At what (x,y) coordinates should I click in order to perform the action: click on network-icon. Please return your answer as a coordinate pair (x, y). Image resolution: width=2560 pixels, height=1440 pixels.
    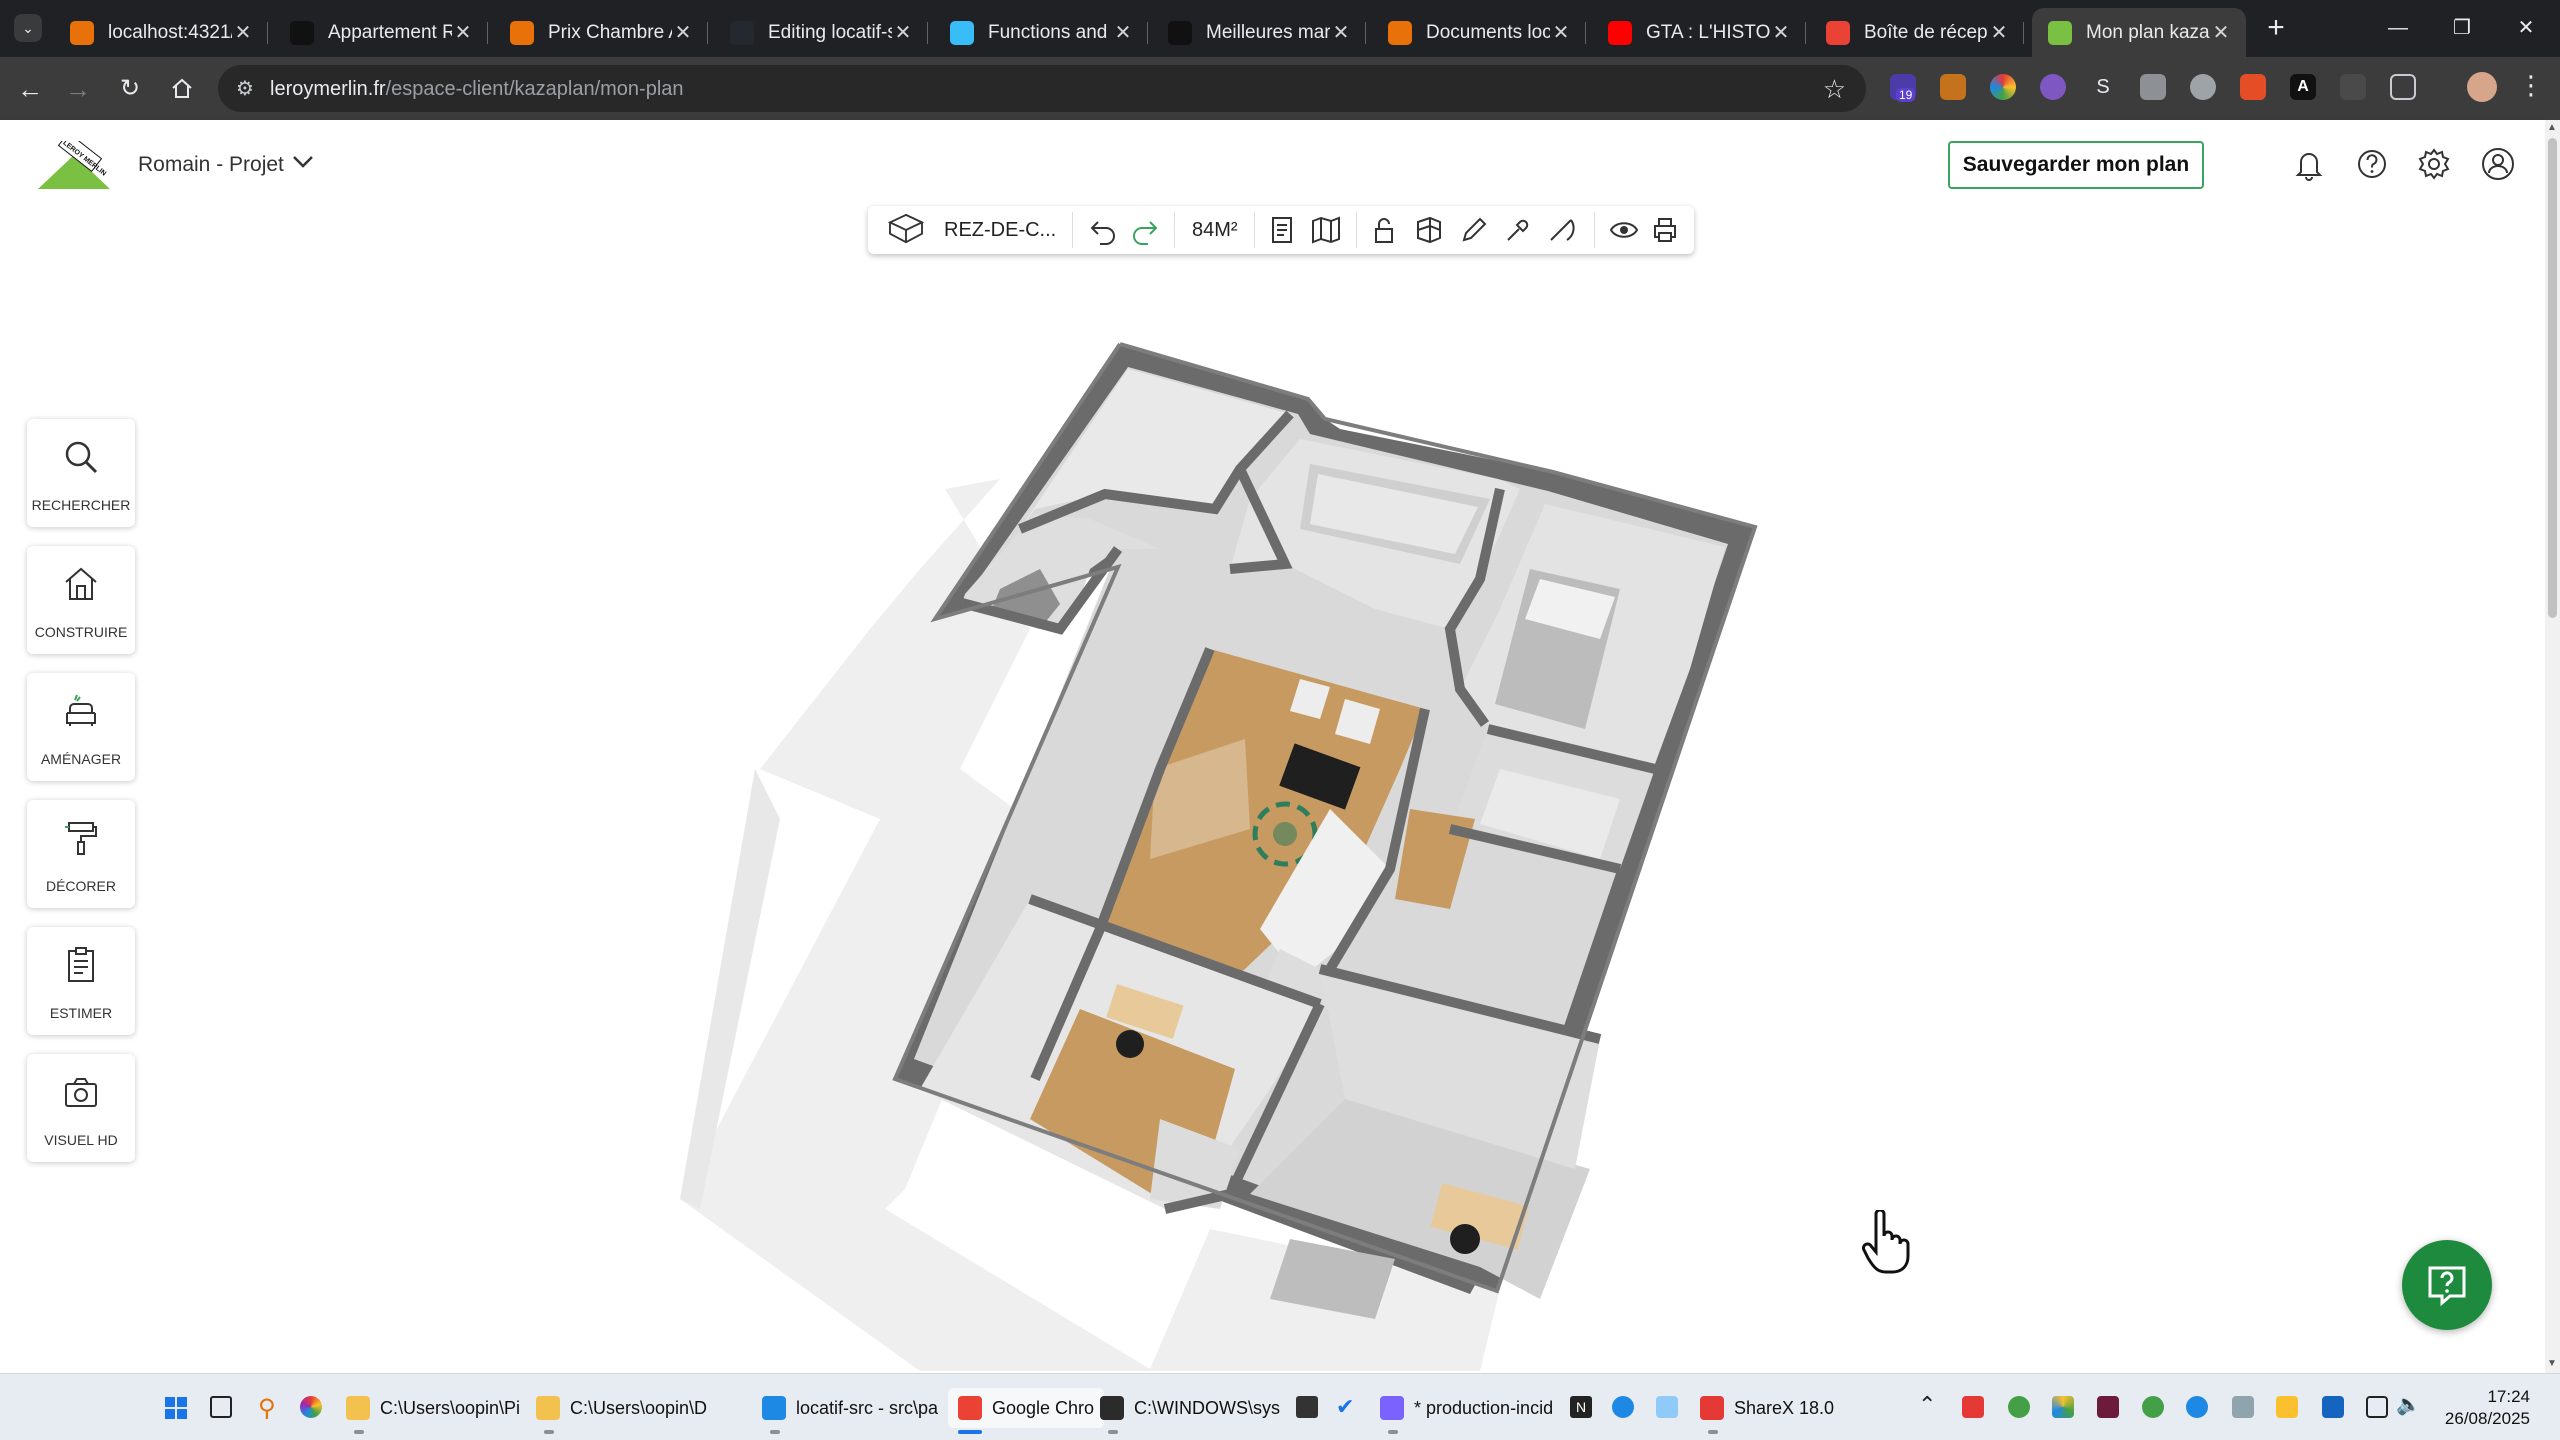
    Looking at the image, I should click on (2377, 1407).